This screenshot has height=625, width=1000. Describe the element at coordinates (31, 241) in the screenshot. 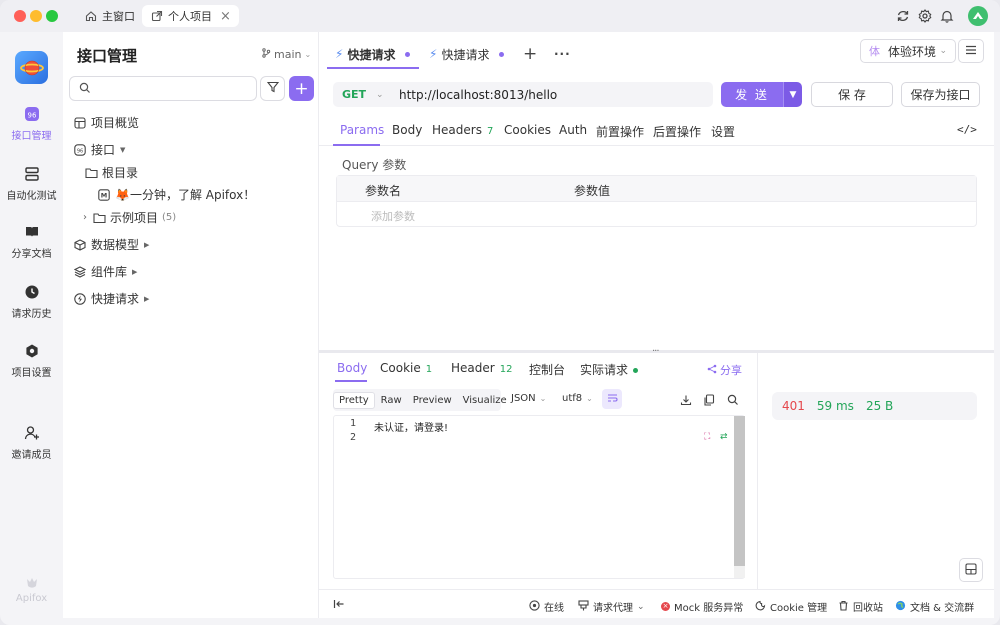

I see `rail-item-share-docs: 分享文档` at that location.